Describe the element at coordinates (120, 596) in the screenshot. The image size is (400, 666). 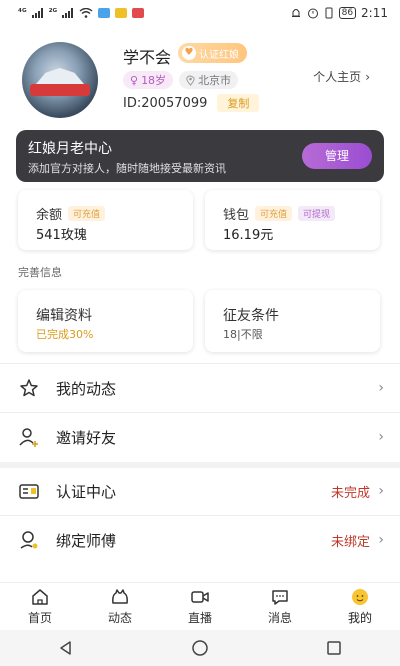
I see `moments-icon` at that location.